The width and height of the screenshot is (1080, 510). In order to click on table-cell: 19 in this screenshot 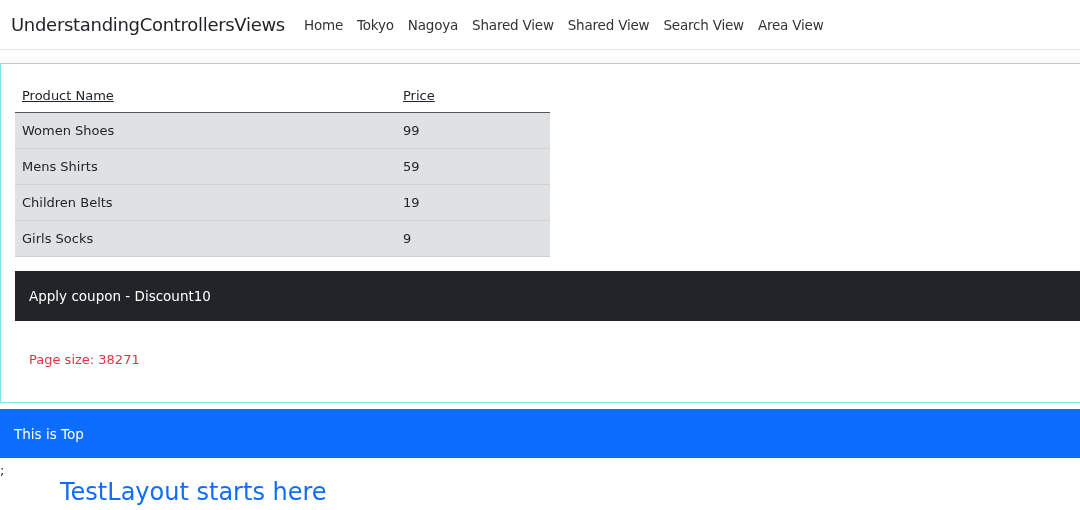, I will do `click(473, 202)`.